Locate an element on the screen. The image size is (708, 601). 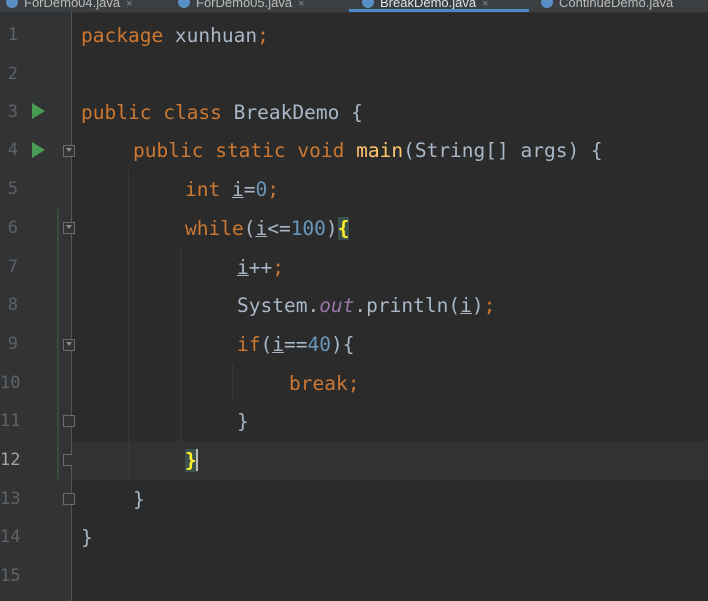
code-line-9: if(i==40){ is located at coordinates (295, 344).